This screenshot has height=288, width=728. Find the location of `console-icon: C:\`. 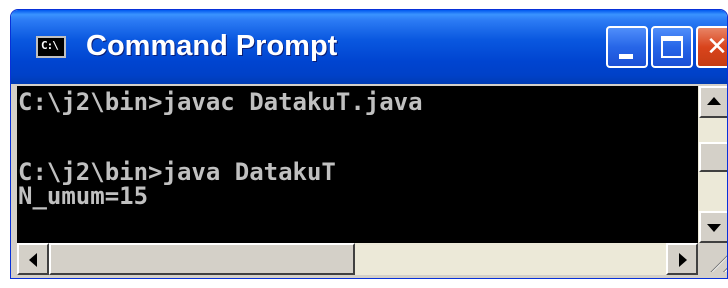

console-icon: C:\ is located at coordinates (51, 47).